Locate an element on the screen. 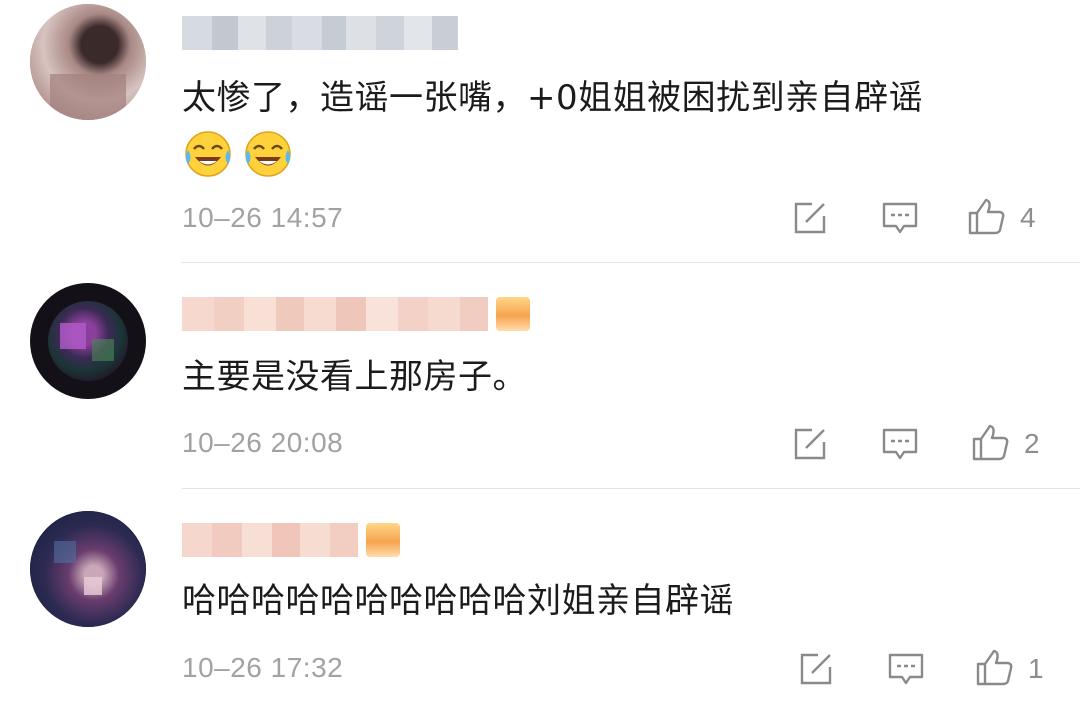 Image resolution: width=1080 pixels, height=714 pixels. comment-actions: 1 is located at coordinates (938, 671).